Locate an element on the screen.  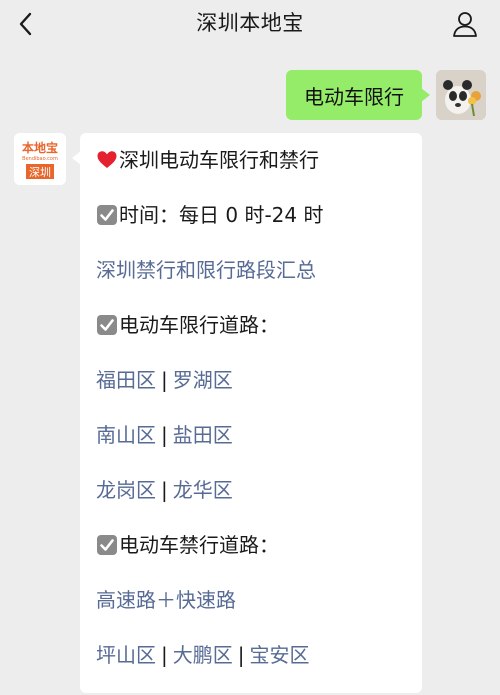
summary-link-line: 深圳禁行和限行路段汇总 is located at coordinates (251, 282).